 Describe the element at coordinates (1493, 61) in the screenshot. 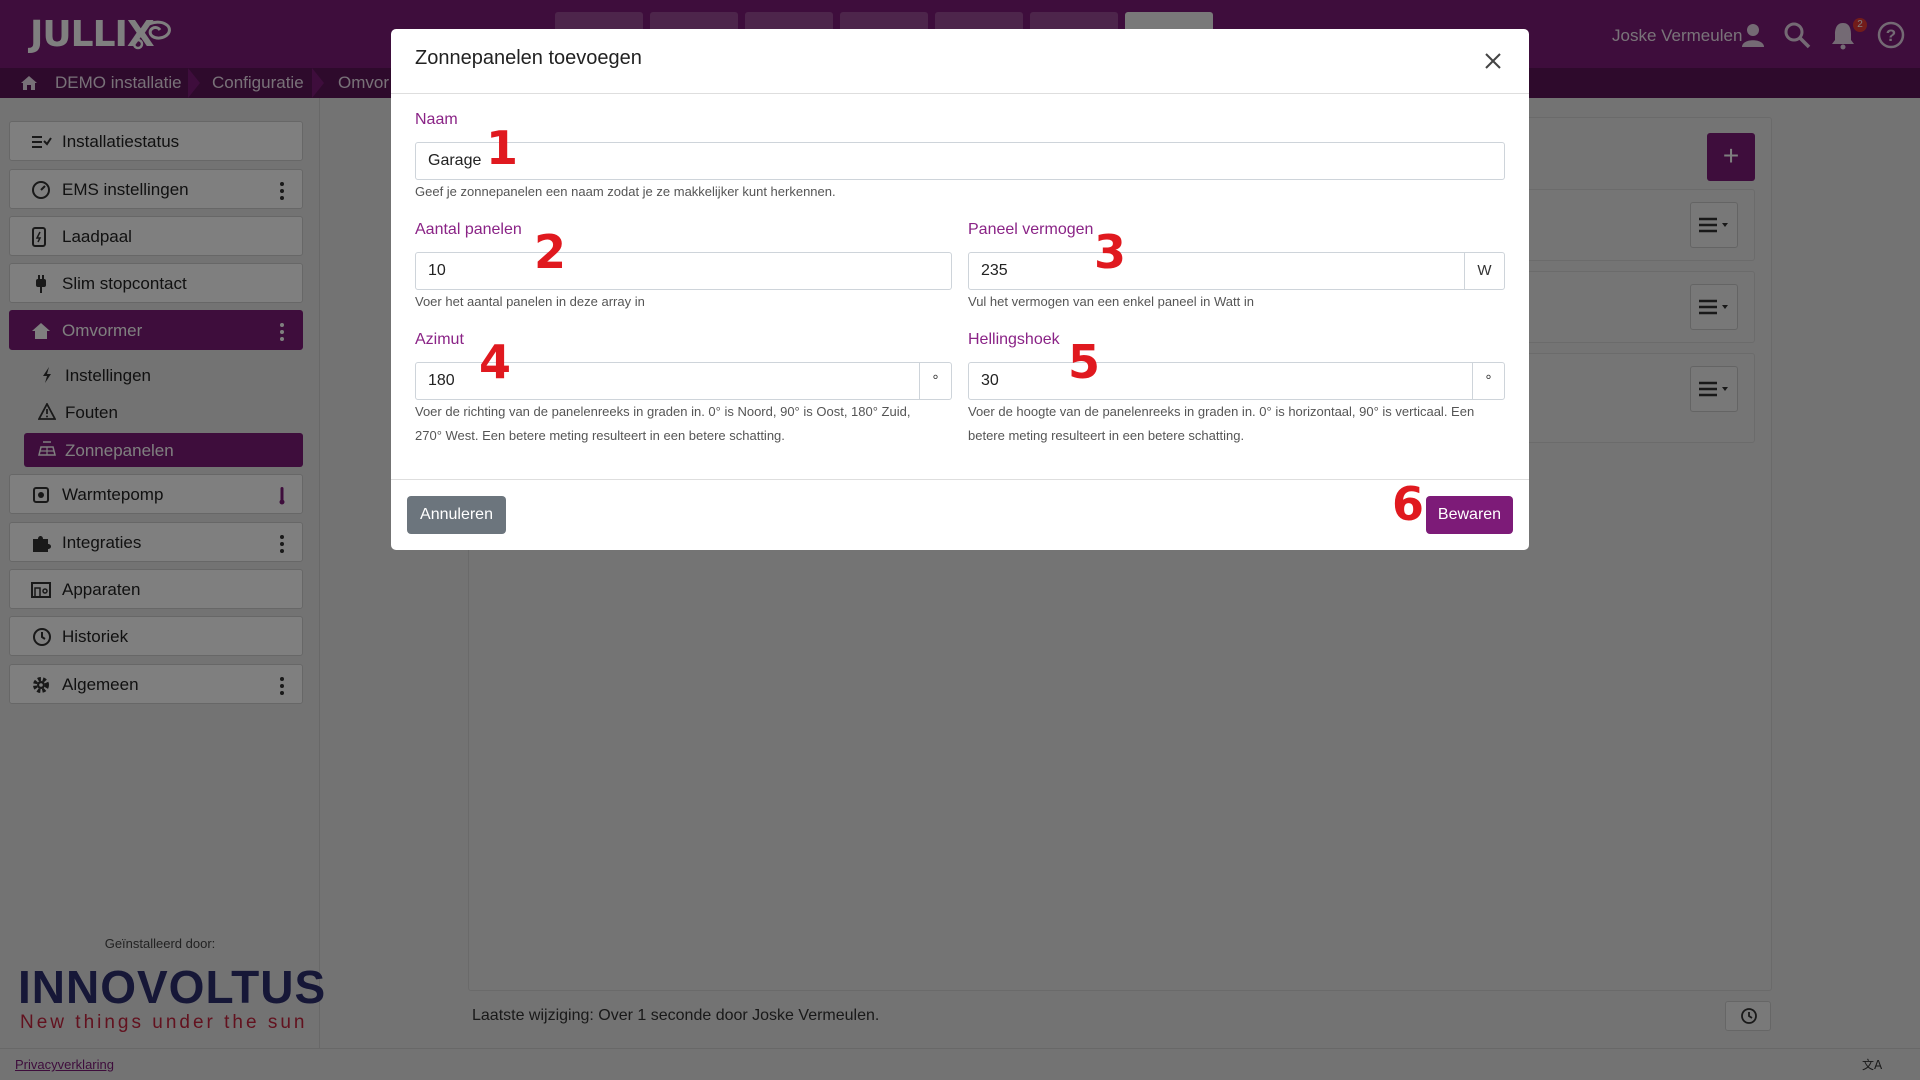

I see `close-icon` at that location.